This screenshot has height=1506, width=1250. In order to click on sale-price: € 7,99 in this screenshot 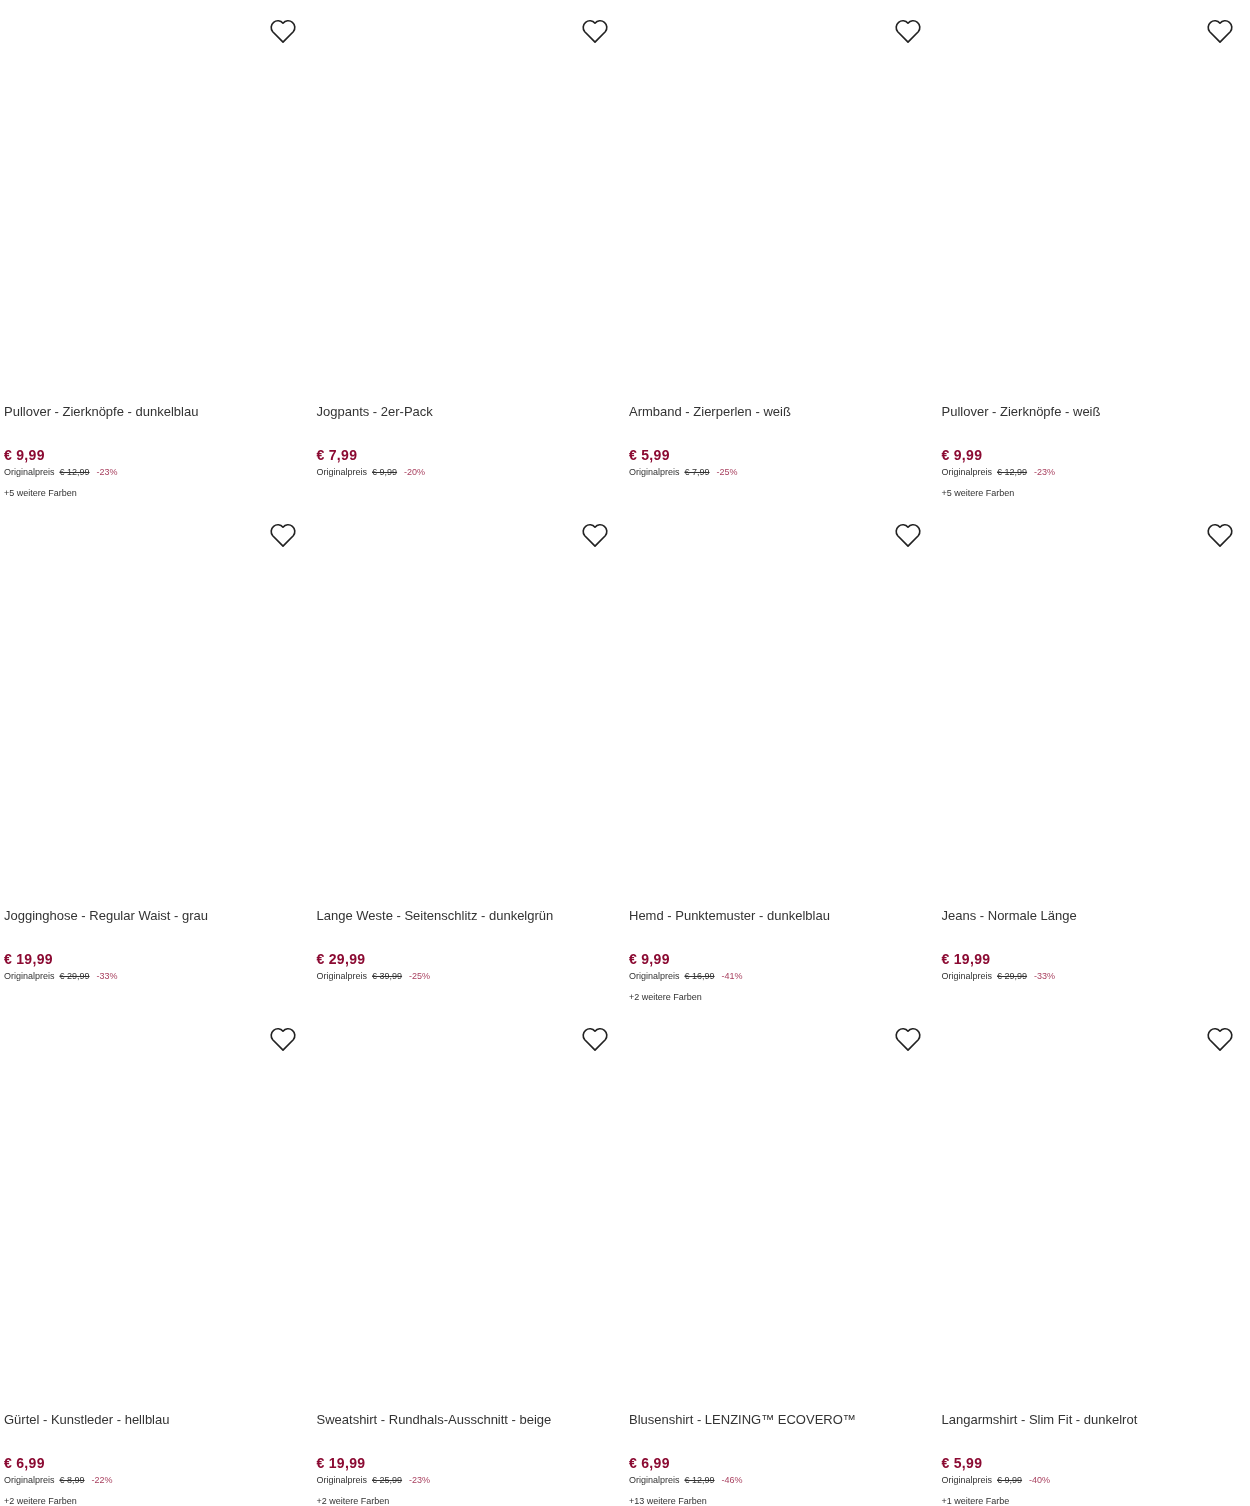, I will do `click(337, 455)`.